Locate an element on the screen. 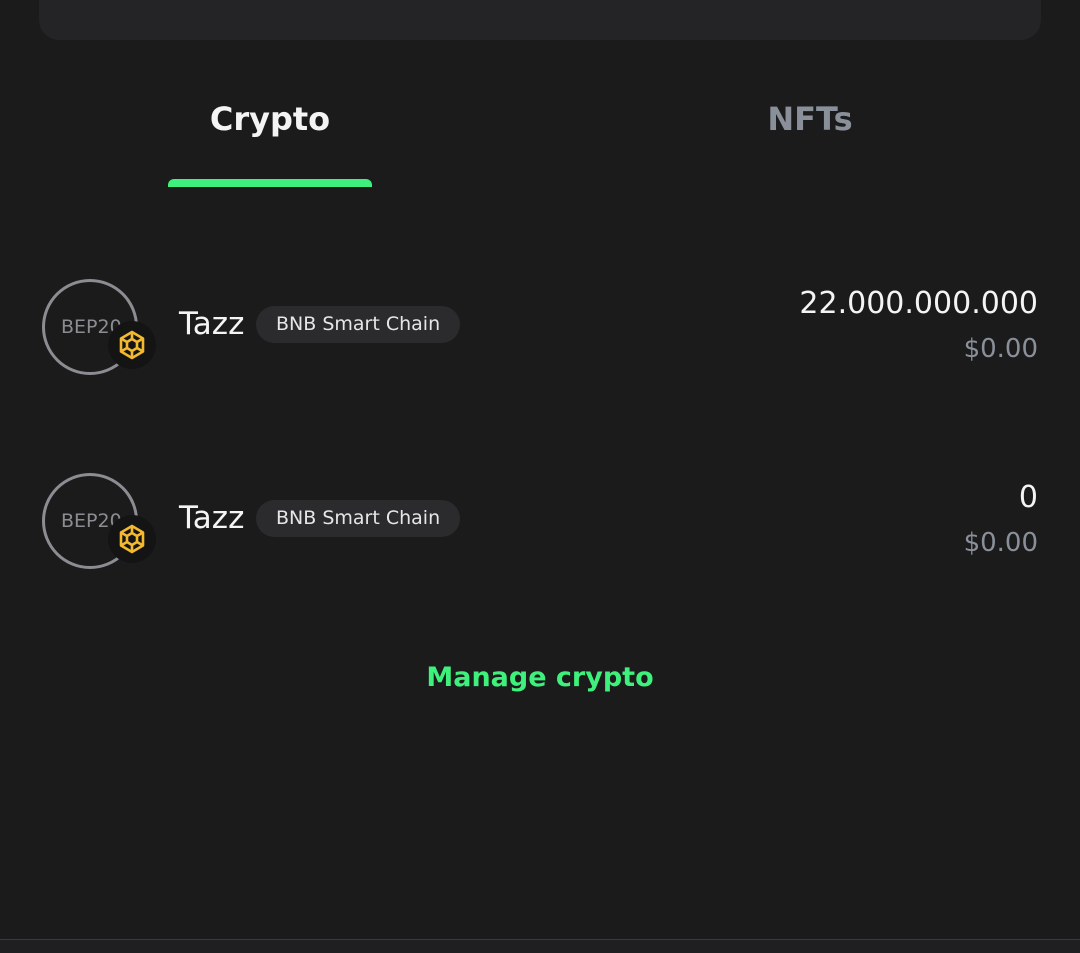 The width and height of the screenshot is (1080, 953). manage-crypto-button: Manage crypto is located at coordinates (540, 677).